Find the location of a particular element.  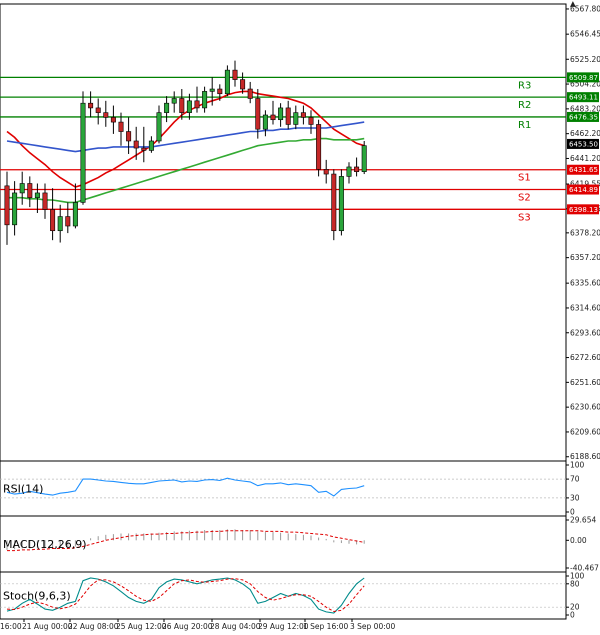

time-tick-label: 21 Aug 00:00 is located at coordinates (47, 626).